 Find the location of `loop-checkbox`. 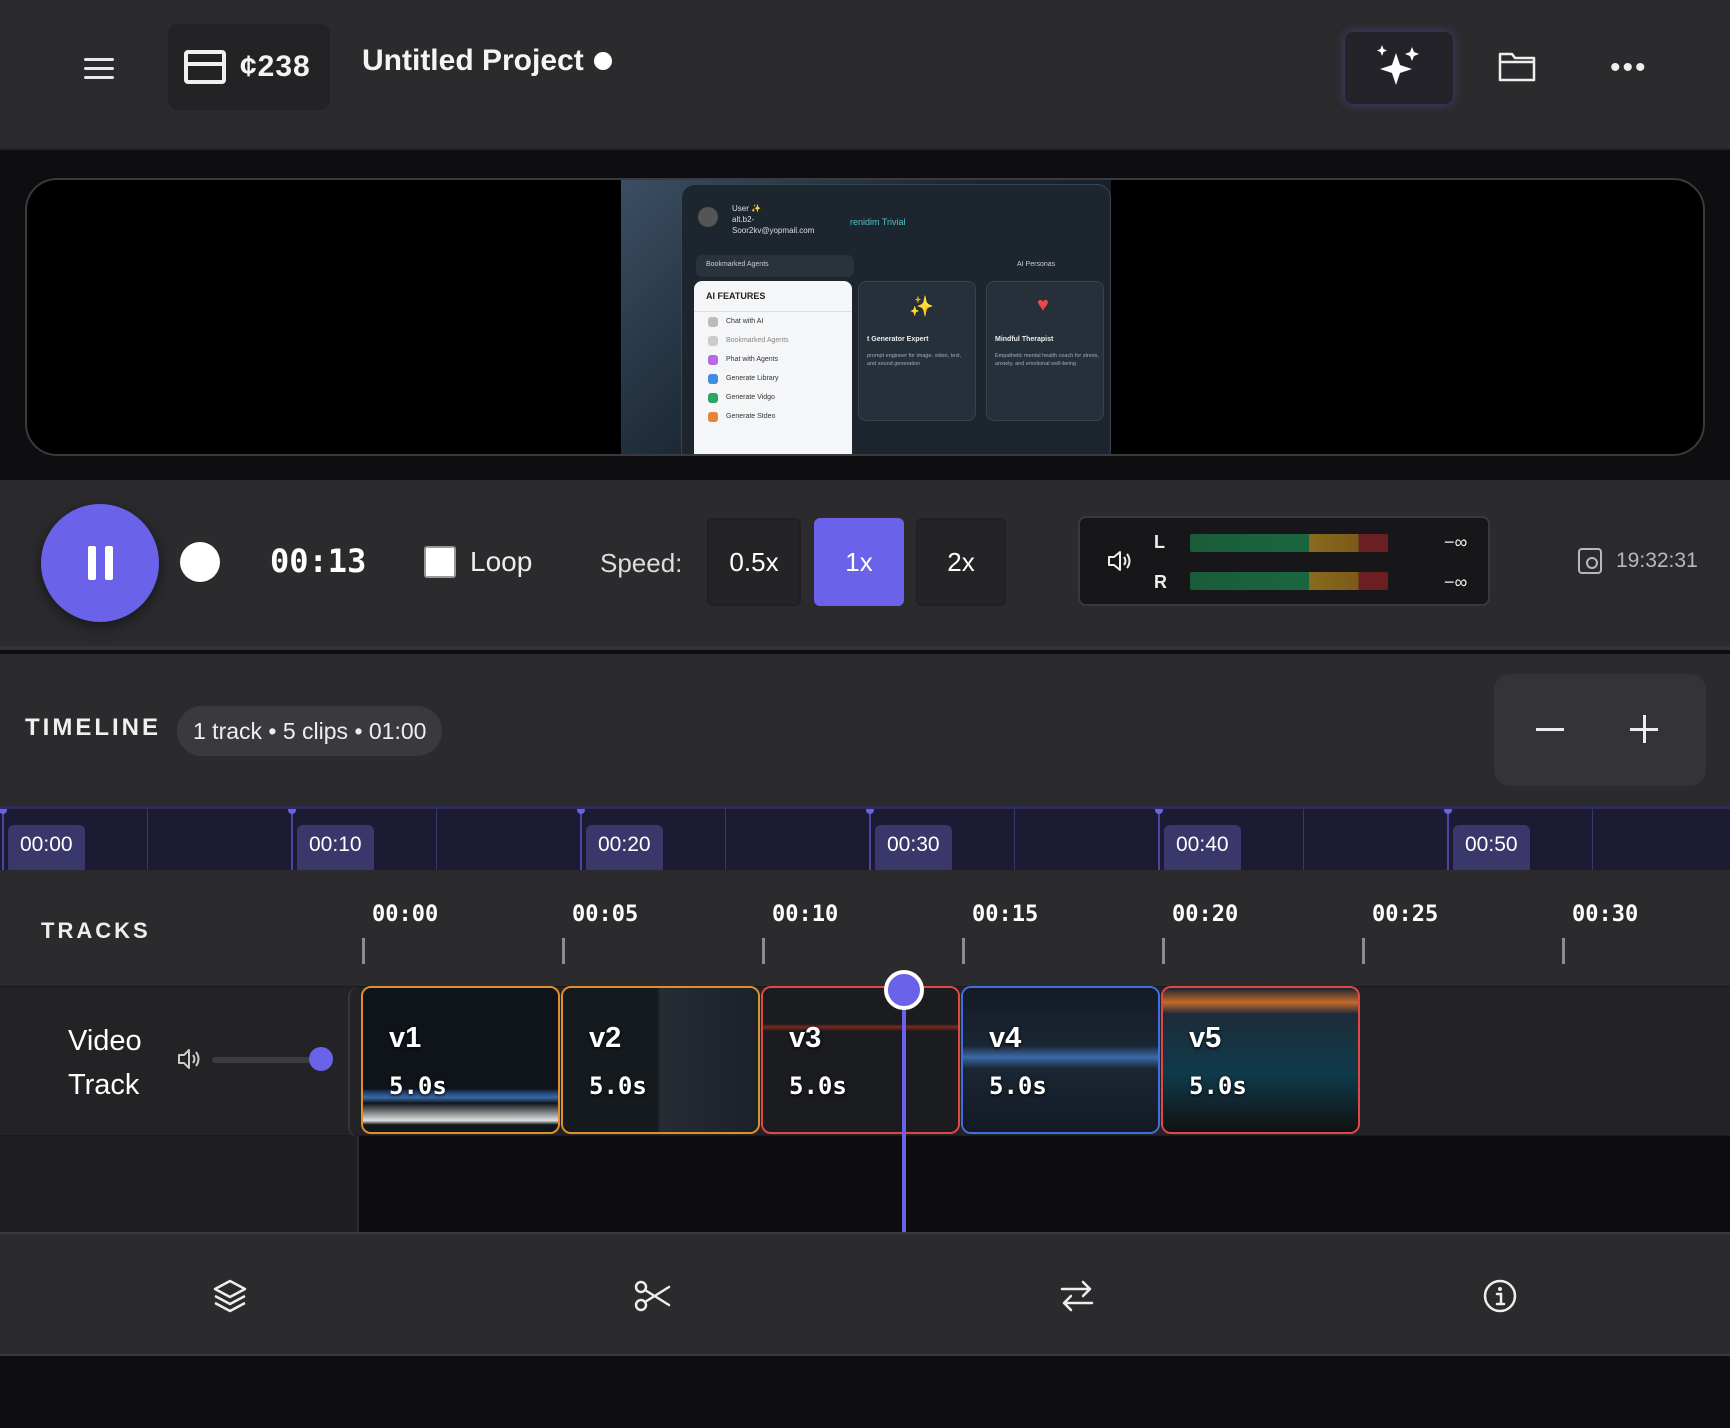

loop-checkbox is located at coordinates (440, 562).